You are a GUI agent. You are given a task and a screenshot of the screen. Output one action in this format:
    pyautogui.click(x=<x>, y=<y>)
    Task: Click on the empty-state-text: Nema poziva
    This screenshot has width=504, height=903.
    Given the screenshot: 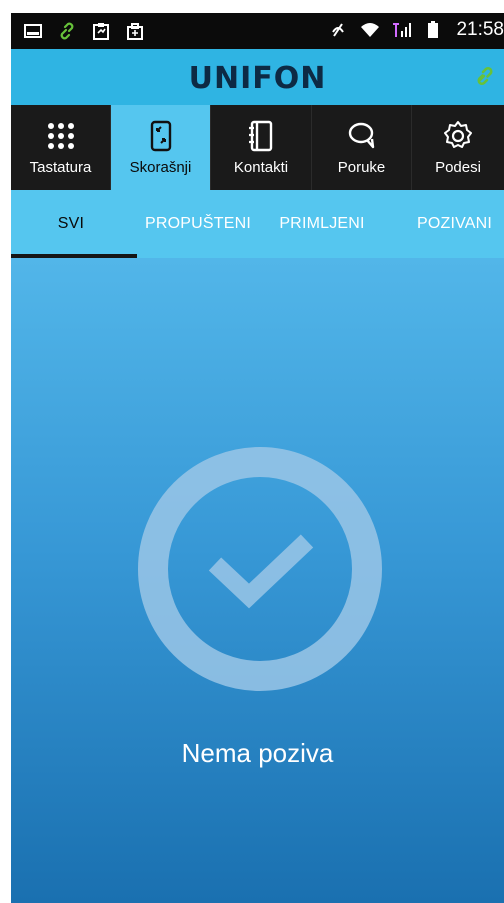 What is the action you would take?
    pyautogui.click(x=257, y=753)
    